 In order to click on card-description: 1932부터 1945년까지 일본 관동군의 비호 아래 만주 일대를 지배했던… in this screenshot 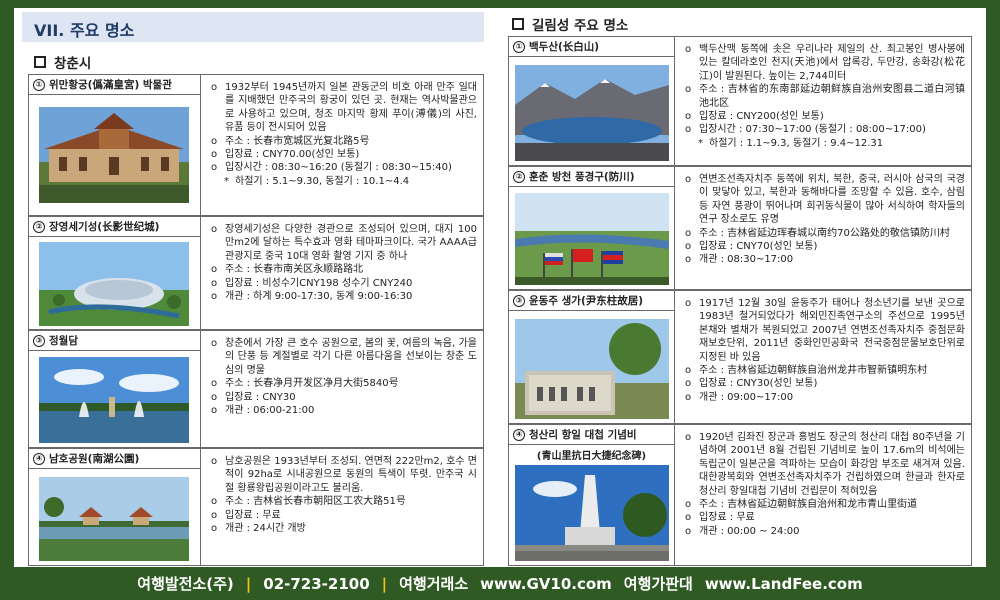, I will do `click(342, 108)`.